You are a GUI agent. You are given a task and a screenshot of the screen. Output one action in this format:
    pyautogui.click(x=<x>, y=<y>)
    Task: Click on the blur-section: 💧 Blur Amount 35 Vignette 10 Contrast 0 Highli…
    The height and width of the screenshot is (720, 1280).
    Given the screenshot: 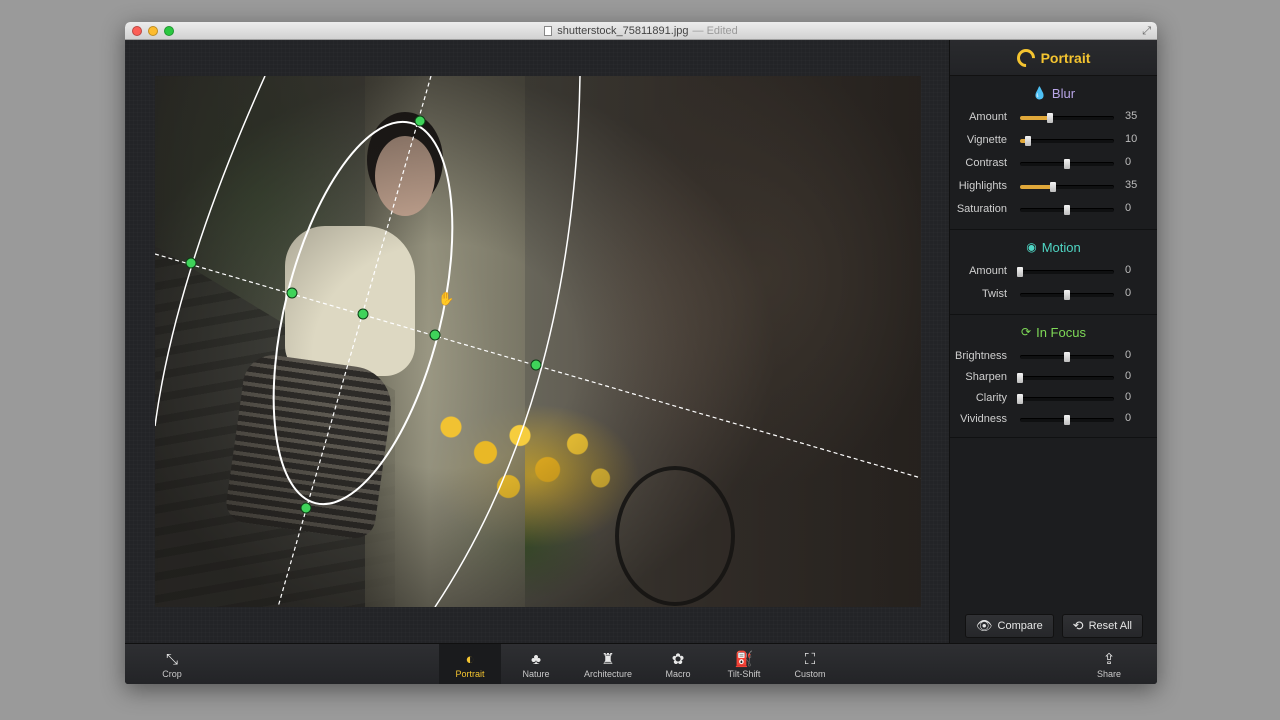 What is the action you would take?
    pyautogui.click(x=1053, y=153)
    